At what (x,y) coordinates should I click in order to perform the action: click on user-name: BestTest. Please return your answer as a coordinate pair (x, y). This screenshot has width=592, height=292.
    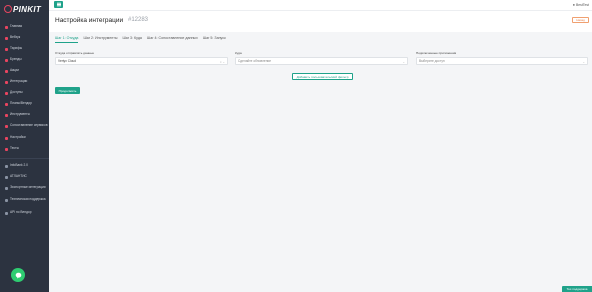
    Looking at the image, I should click on (582, 4).